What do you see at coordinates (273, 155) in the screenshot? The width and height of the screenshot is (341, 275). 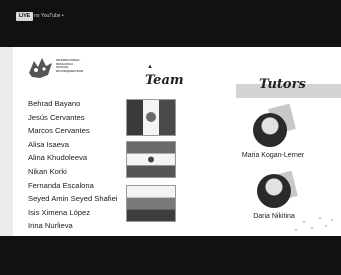 I see `tutor-name: Maria Kogan-Lerner` at bounding box center [273, 155].